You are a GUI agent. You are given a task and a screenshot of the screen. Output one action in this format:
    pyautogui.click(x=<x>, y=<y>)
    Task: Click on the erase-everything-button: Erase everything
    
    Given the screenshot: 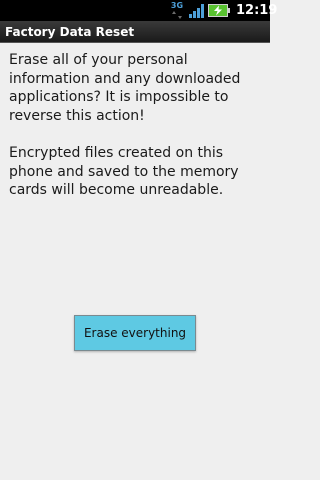 What is the action you would take?
    pyautogui.click(x=135, y=333)
    